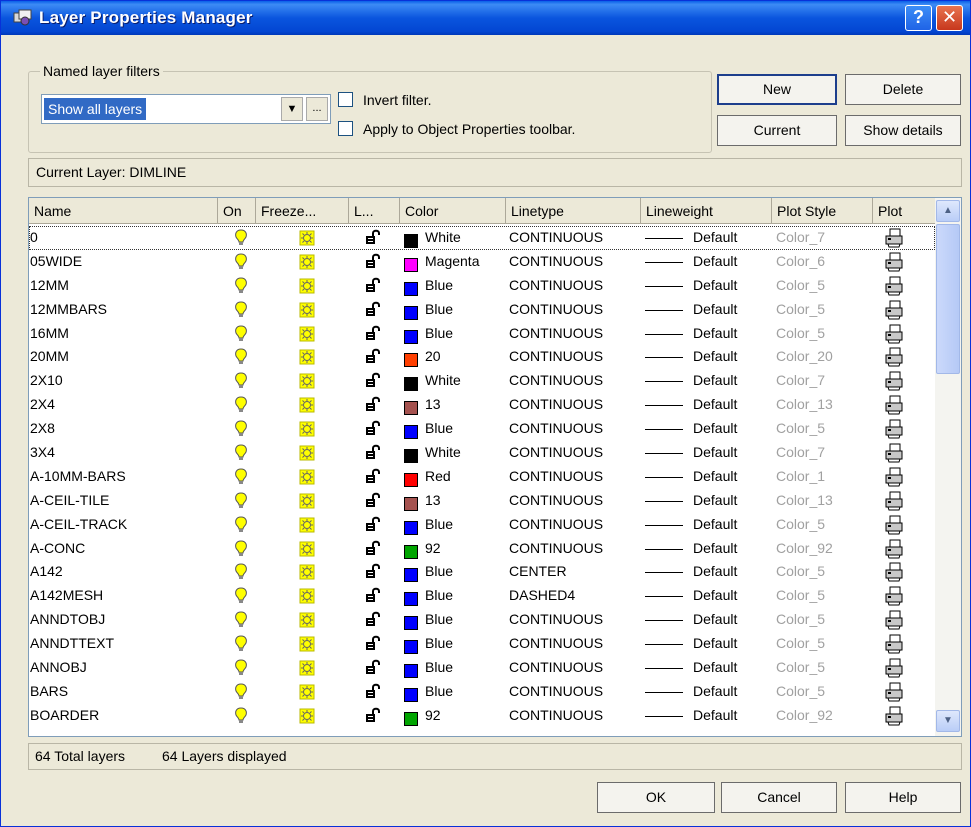 The height and width of the screenshot is (827, 971). I want to click on layer-color-name: 92, so click(433, 715).